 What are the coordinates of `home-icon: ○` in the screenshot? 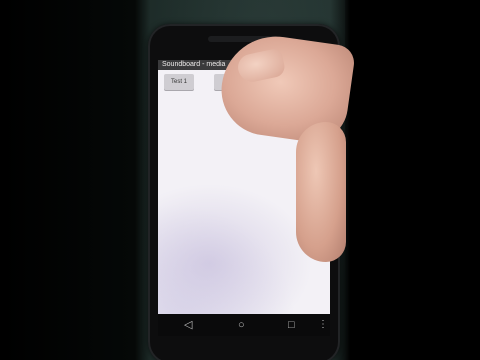 It's located at (241, 325).